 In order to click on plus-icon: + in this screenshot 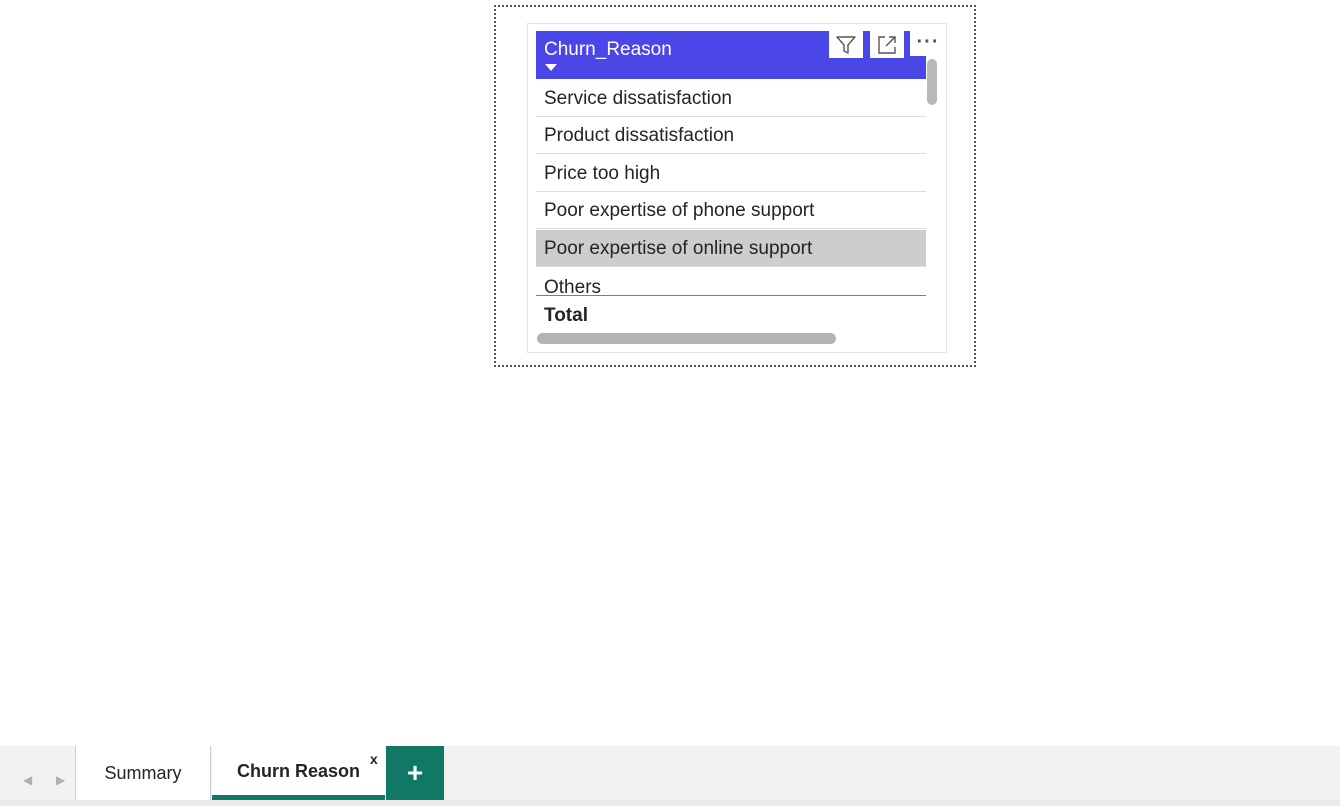, I will do `click(415, 772)`.